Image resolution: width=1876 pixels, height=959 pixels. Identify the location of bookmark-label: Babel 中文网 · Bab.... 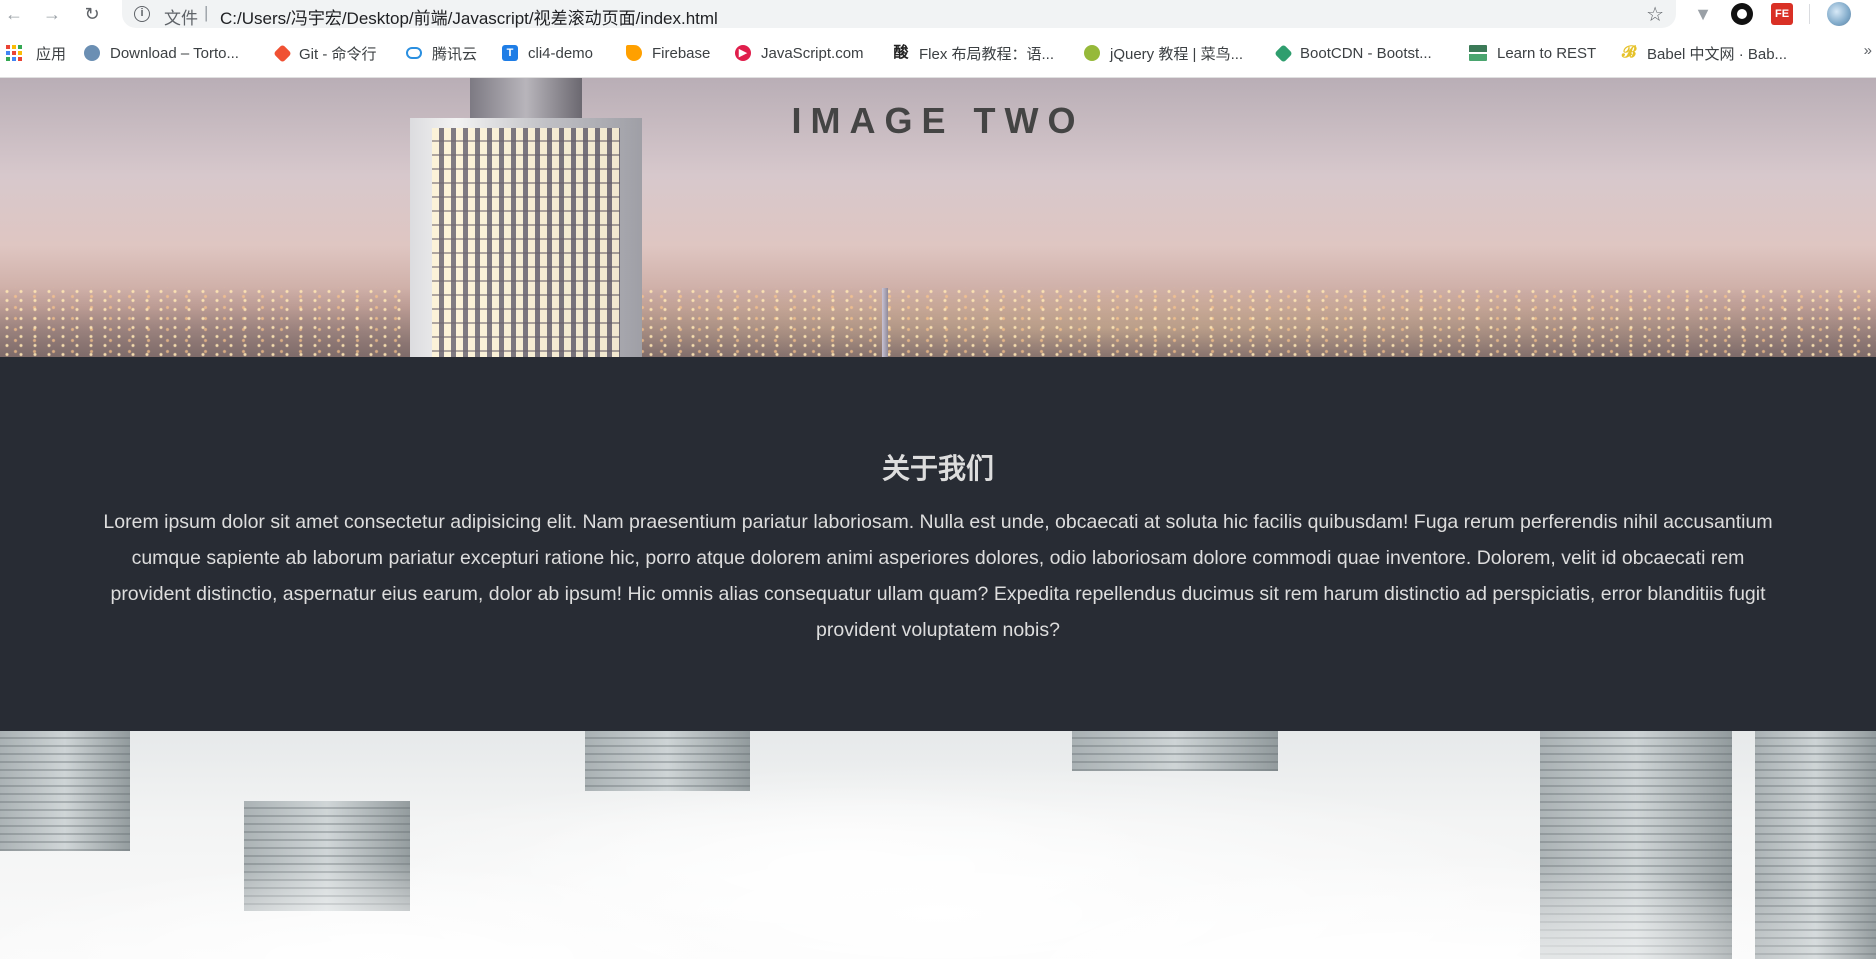
(1717, 54).